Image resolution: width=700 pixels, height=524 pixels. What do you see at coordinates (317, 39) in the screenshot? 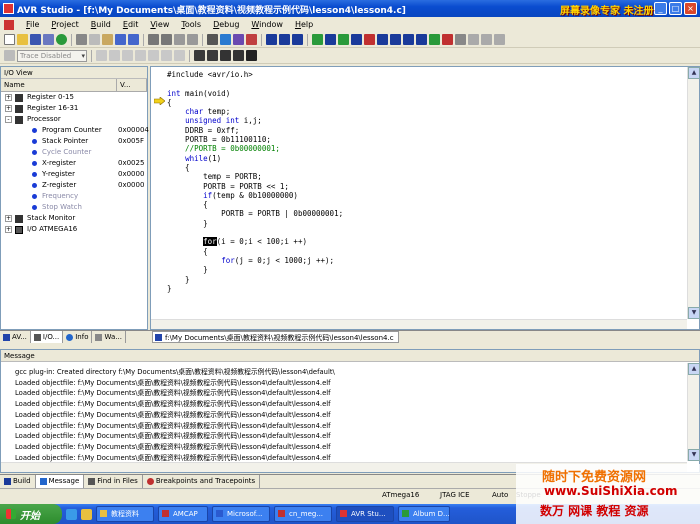
I see `start-debug-icon` at bounding box center [317, 39].